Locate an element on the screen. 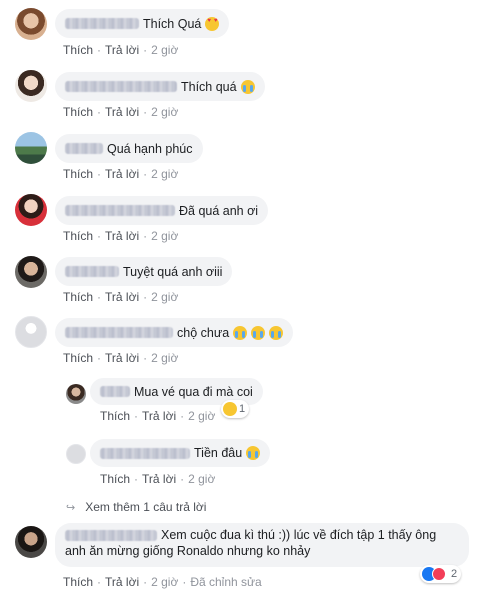  view-more-label: Xem thêm 1 câu trả lời is located at coordinates (146, 507).